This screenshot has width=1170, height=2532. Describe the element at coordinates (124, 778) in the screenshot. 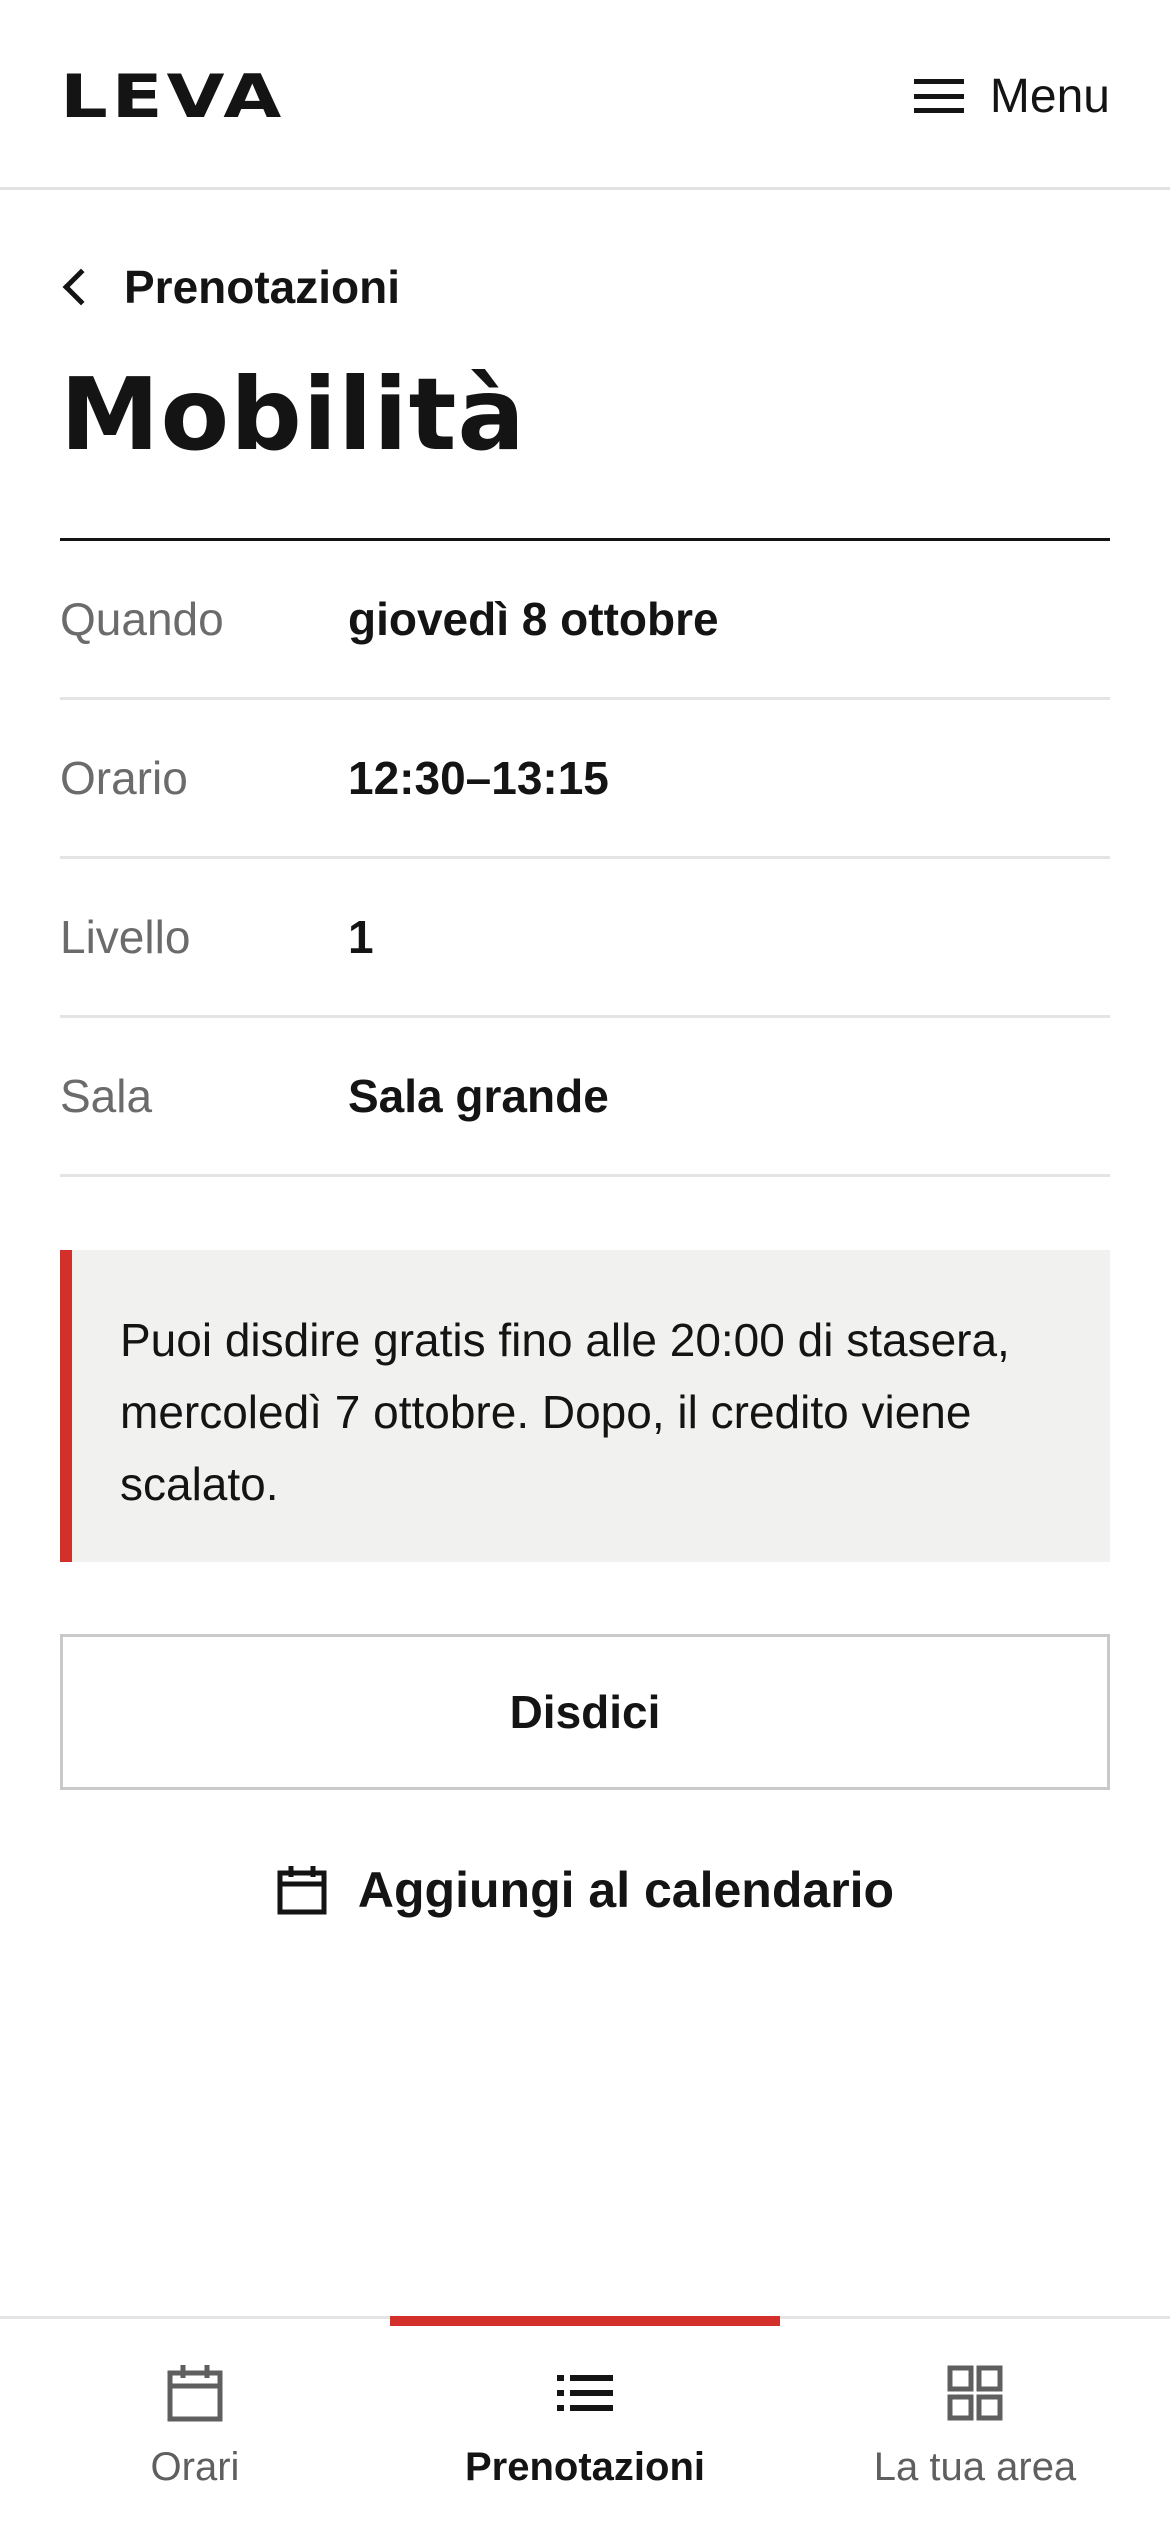

I see `detail-label: Orario` at that location.